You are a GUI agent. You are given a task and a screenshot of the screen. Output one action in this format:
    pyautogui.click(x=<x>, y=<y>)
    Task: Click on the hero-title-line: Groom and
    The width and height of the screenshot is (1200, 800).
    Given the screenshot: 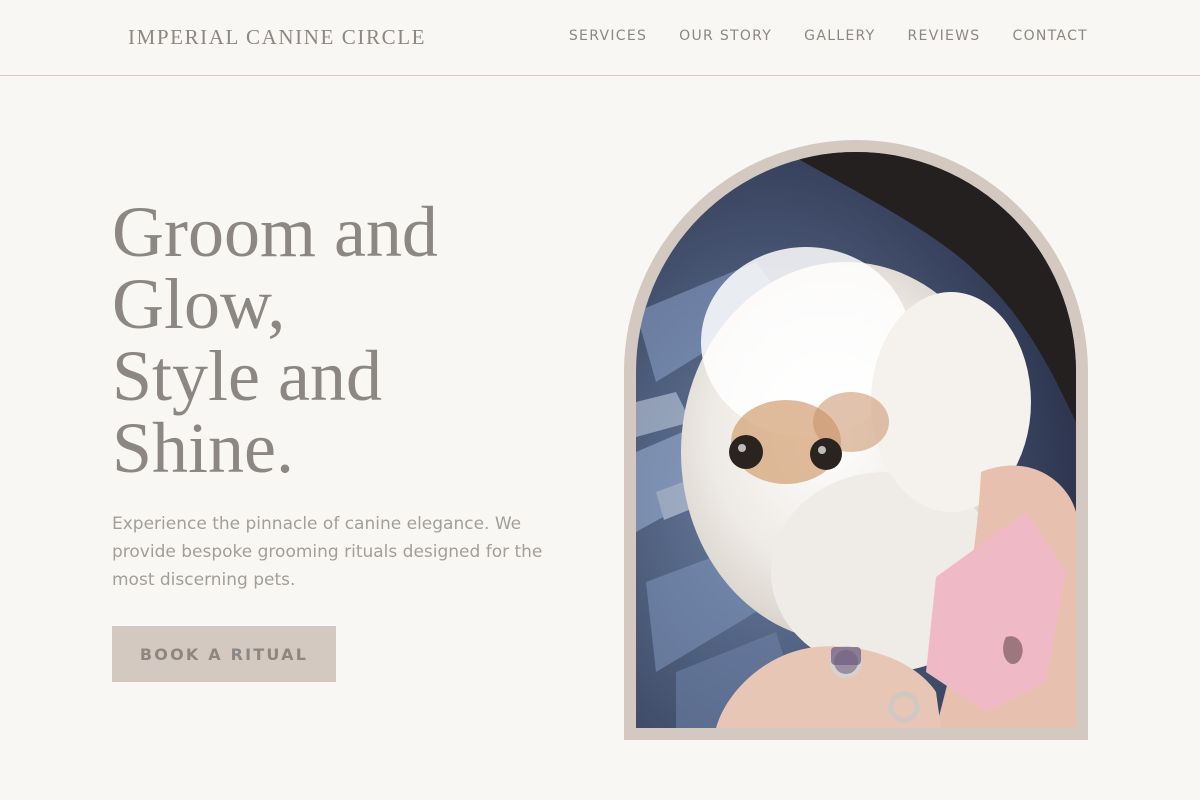 What is the action you would take?
    pyautogui.click(x=275, y=232)
    